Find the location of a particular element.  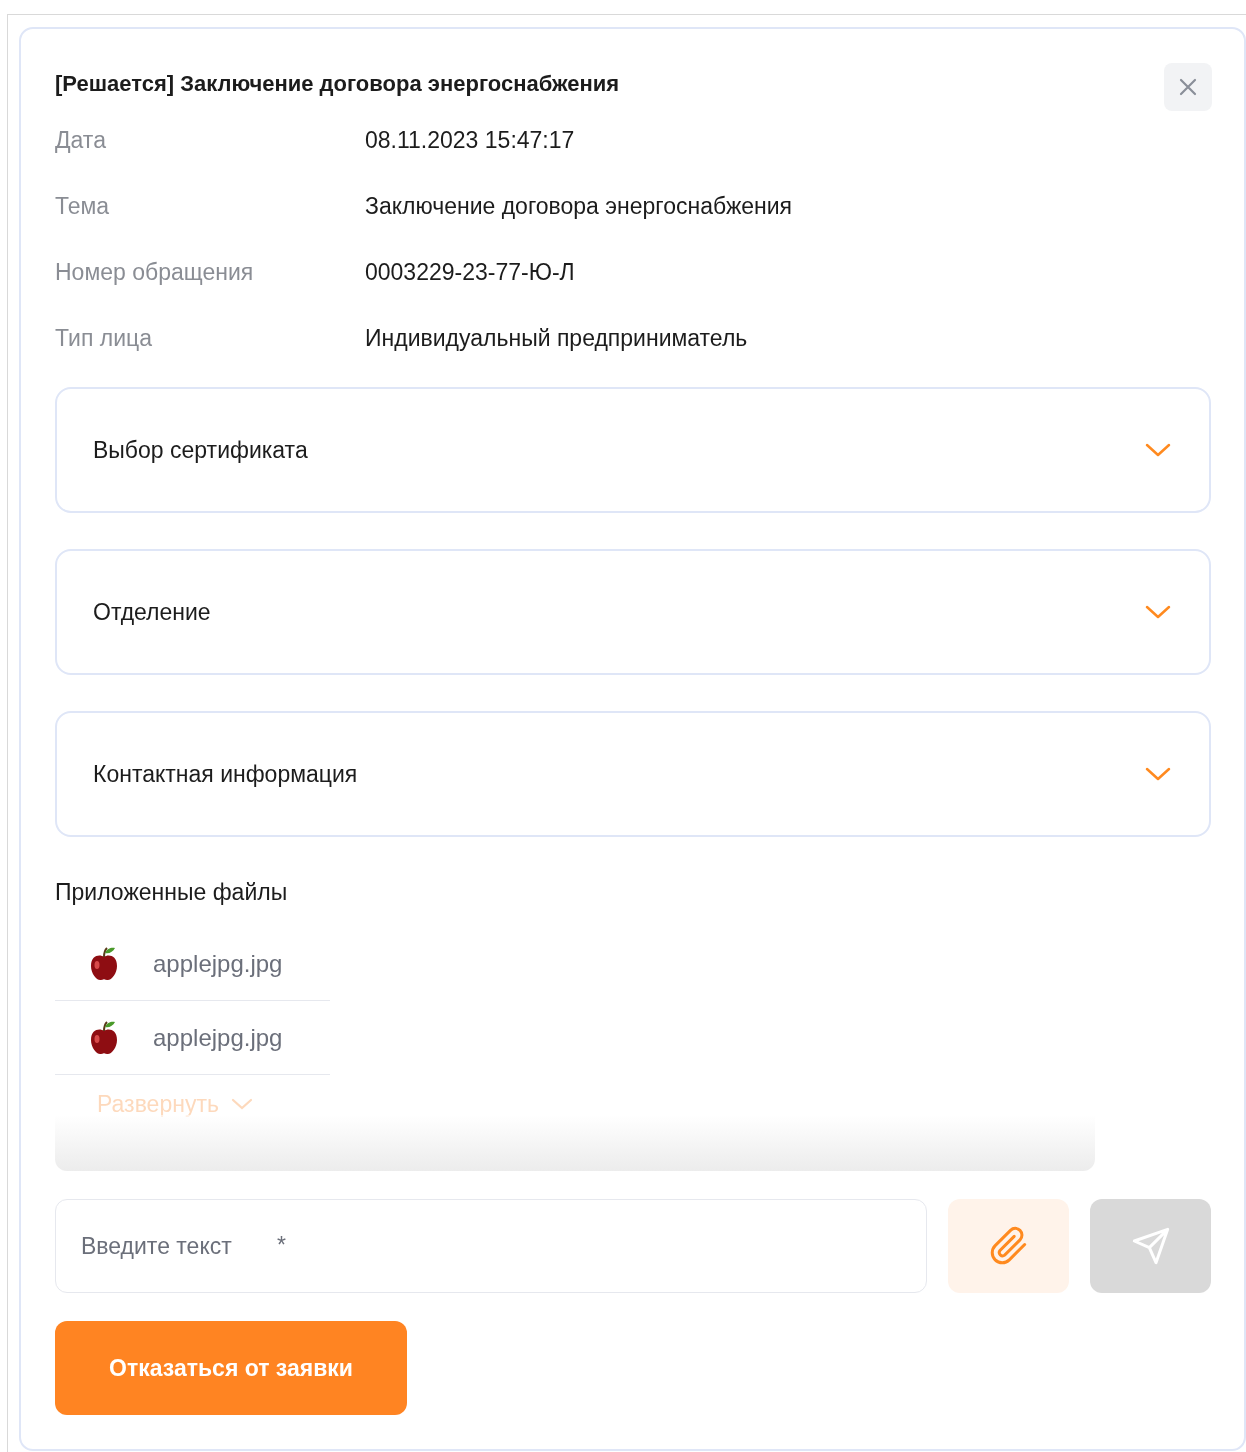

accordion-header: Контактная информация is located at coordinates (633, 774).